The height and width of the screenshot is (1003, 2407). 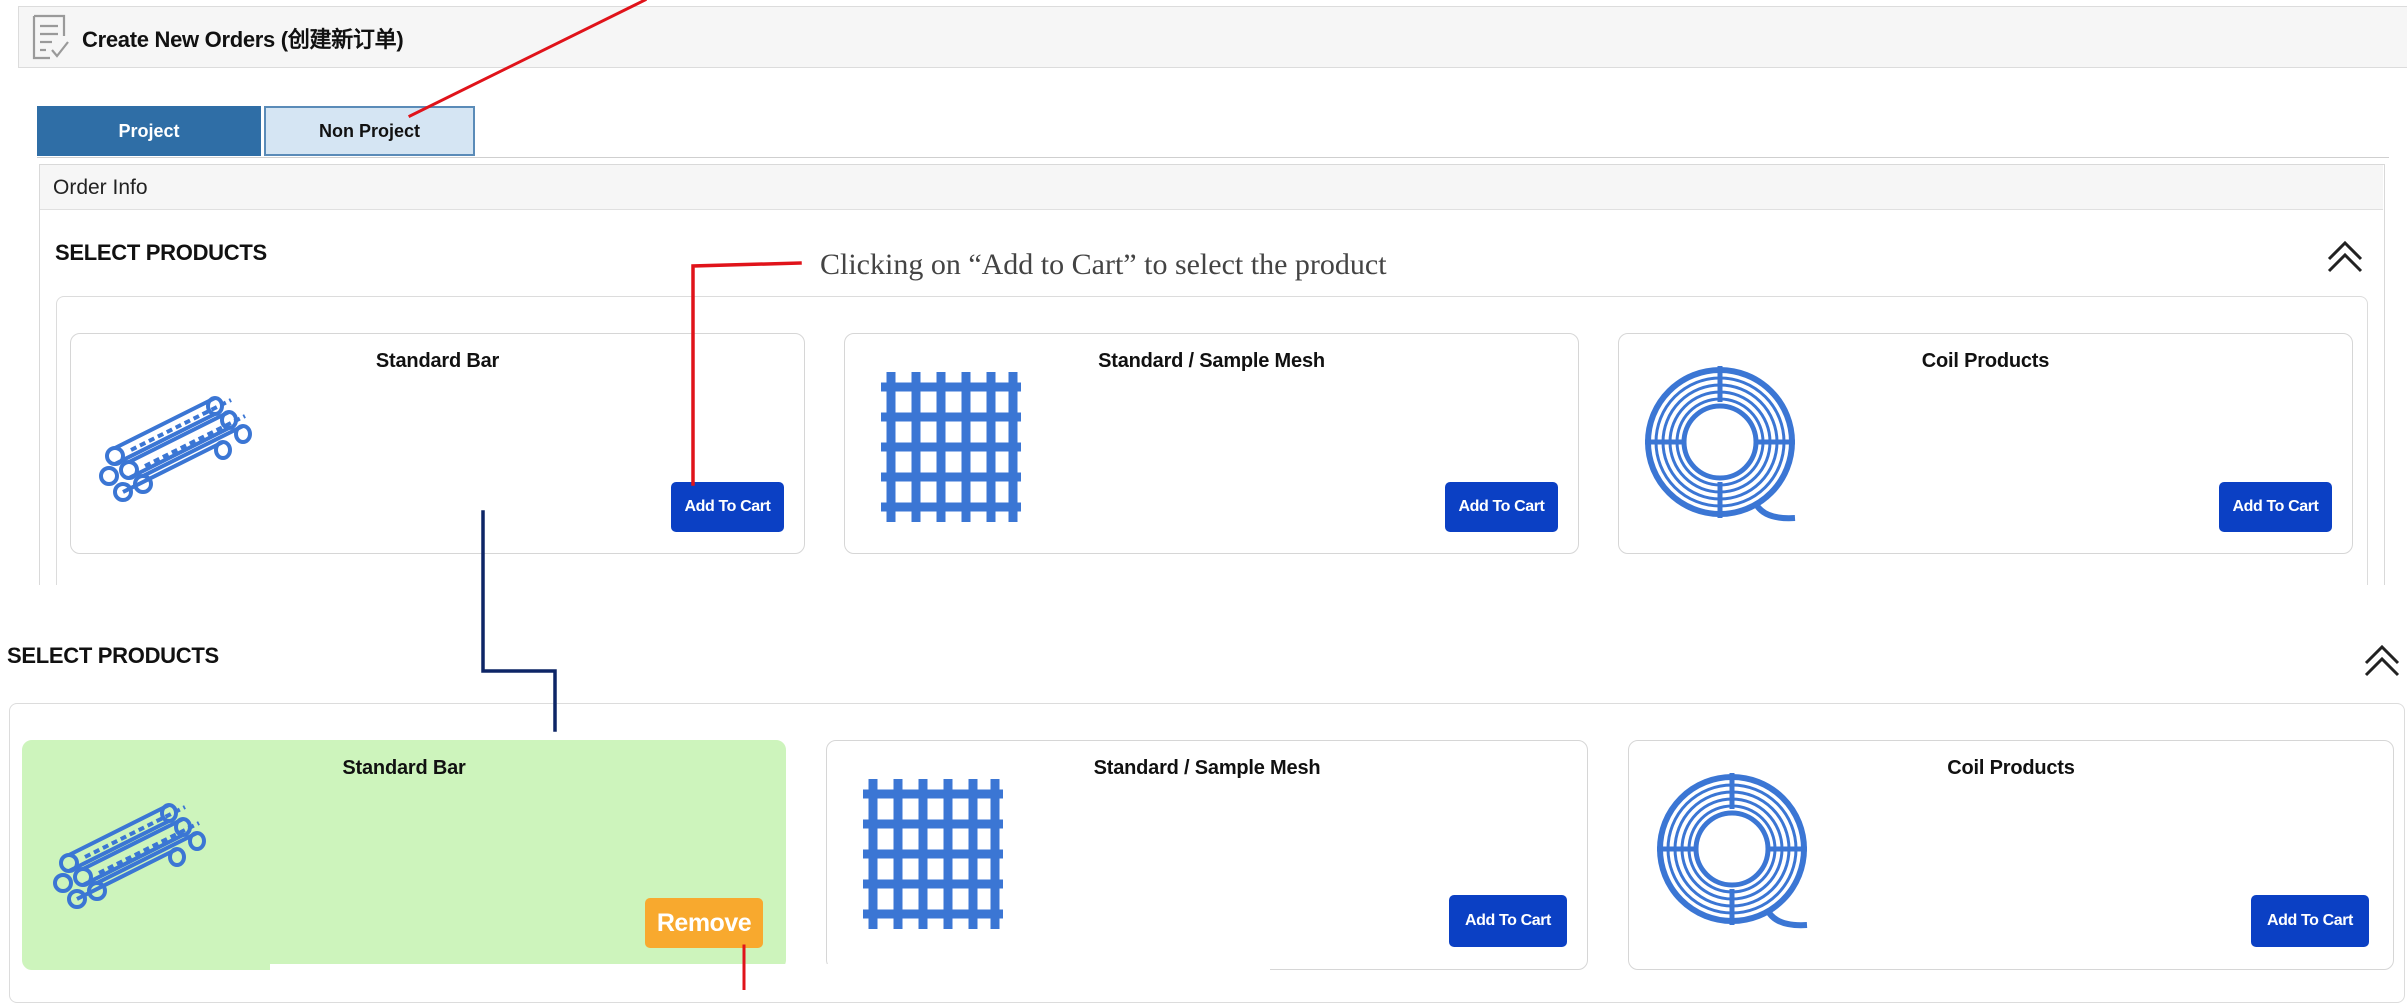 I want to click on order-info-title: Order Info, so click(x=100, y=187).